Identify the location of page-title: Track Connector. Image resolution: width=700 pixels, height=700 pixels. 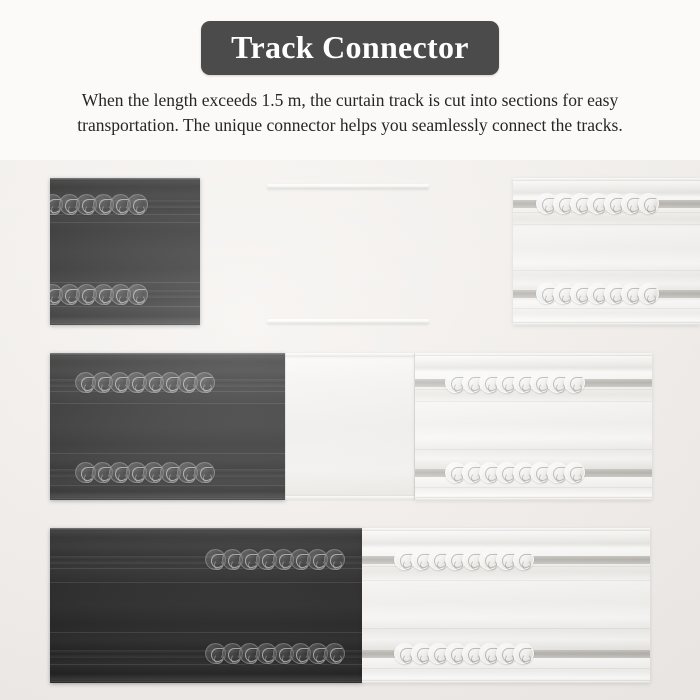
(350, 47).